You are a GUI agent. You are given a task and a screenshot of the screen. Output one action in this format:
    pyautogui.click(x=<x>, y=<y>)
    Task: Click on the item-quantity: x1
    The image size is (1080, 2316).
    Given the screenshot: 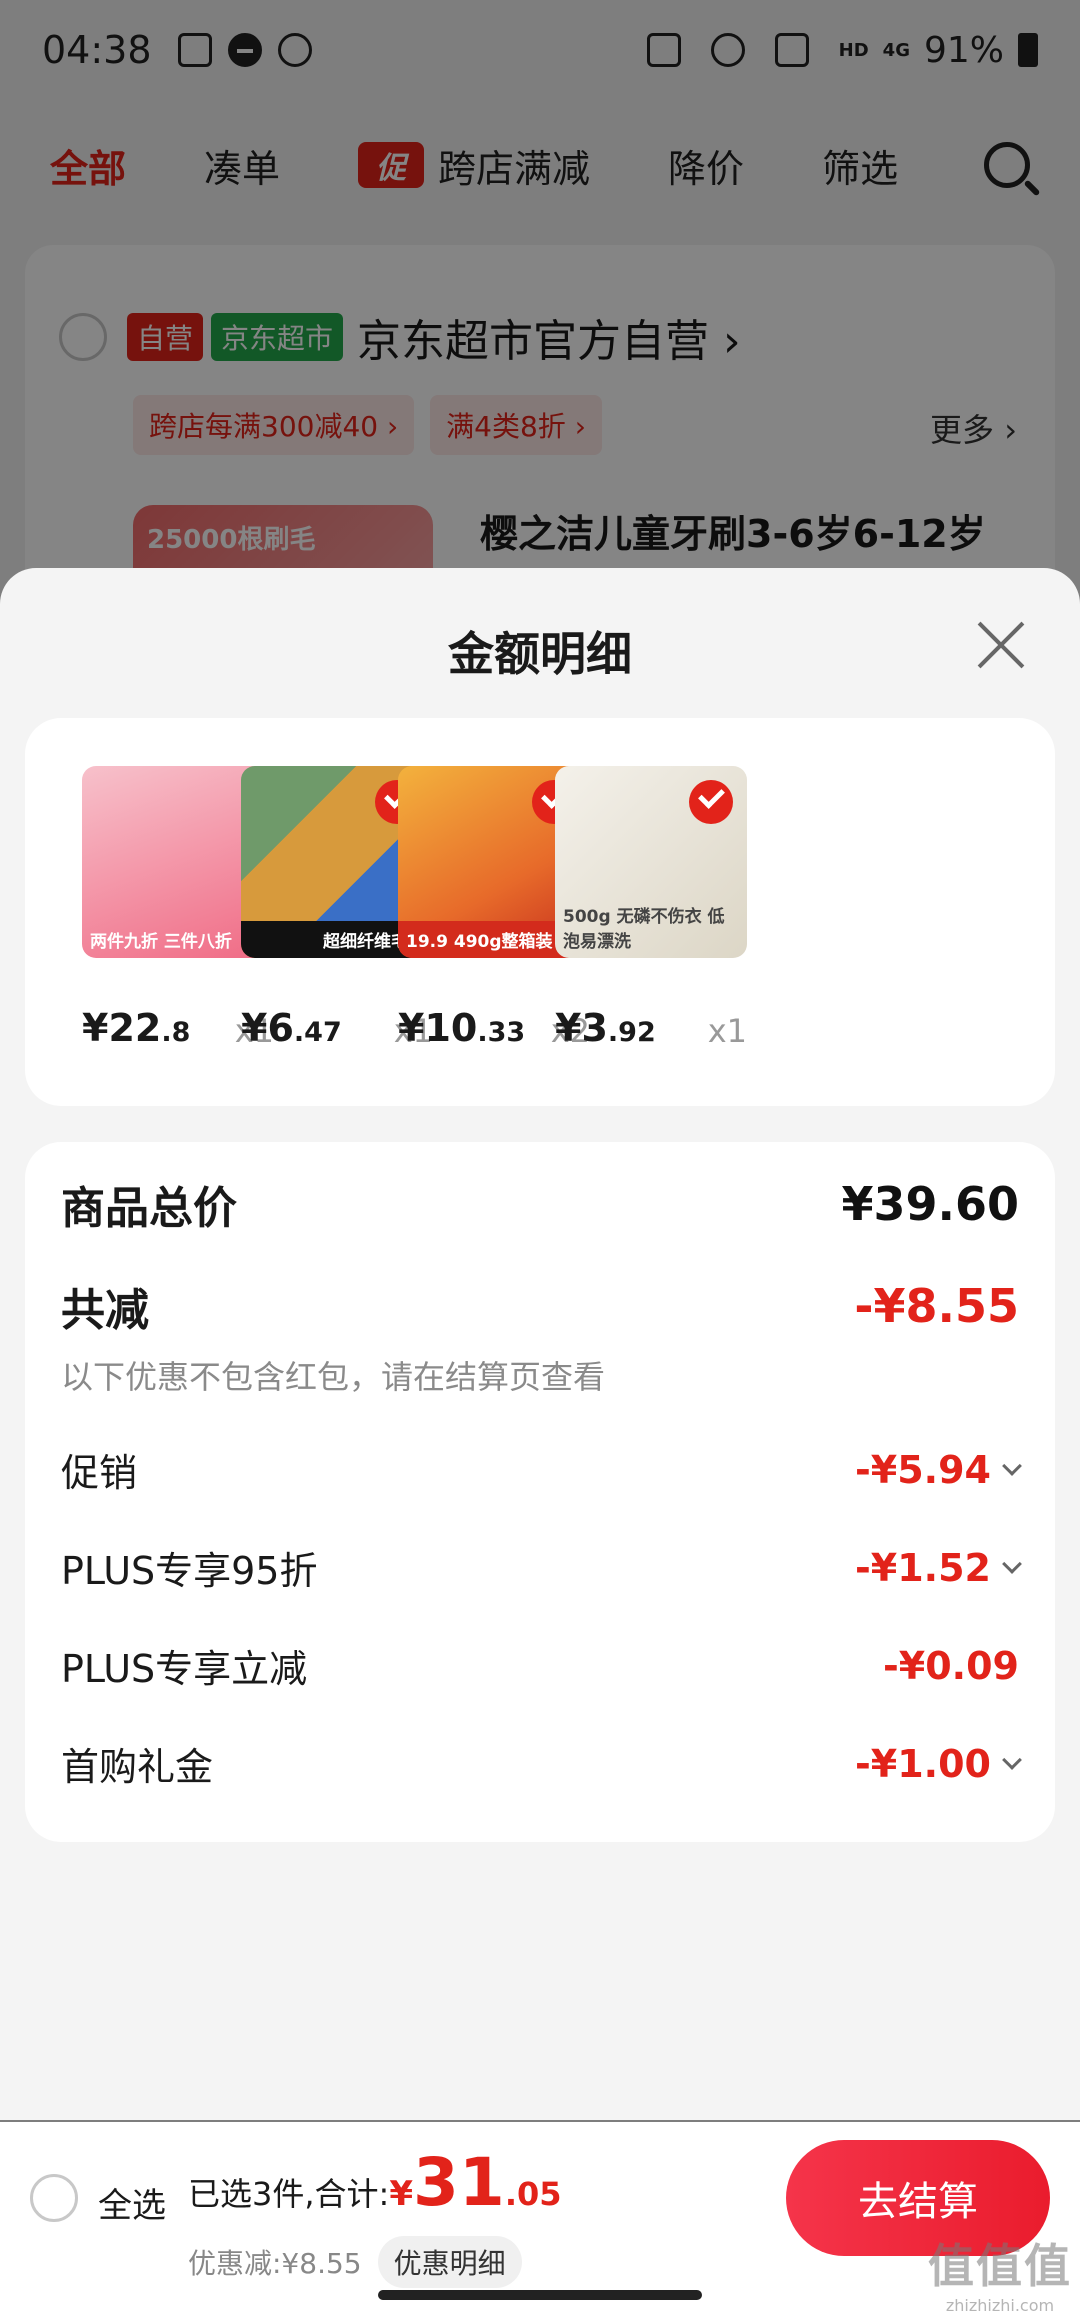 What is the action you would take?
    pyautogui.click(x=727, y=1031)
    